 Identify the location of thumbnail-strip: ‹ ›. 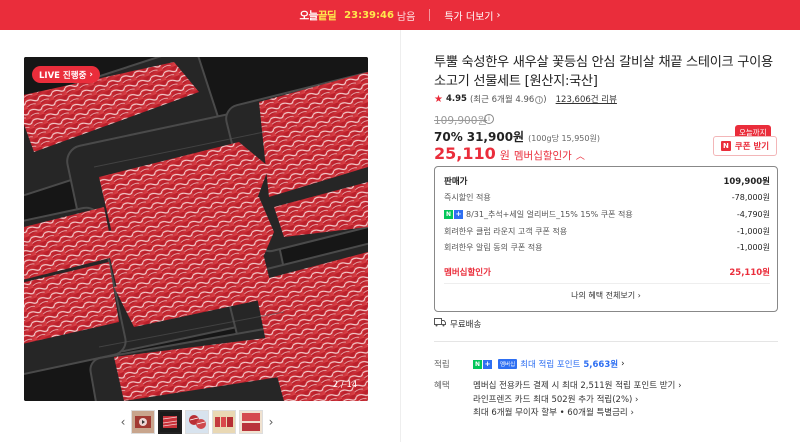
(197, 422).